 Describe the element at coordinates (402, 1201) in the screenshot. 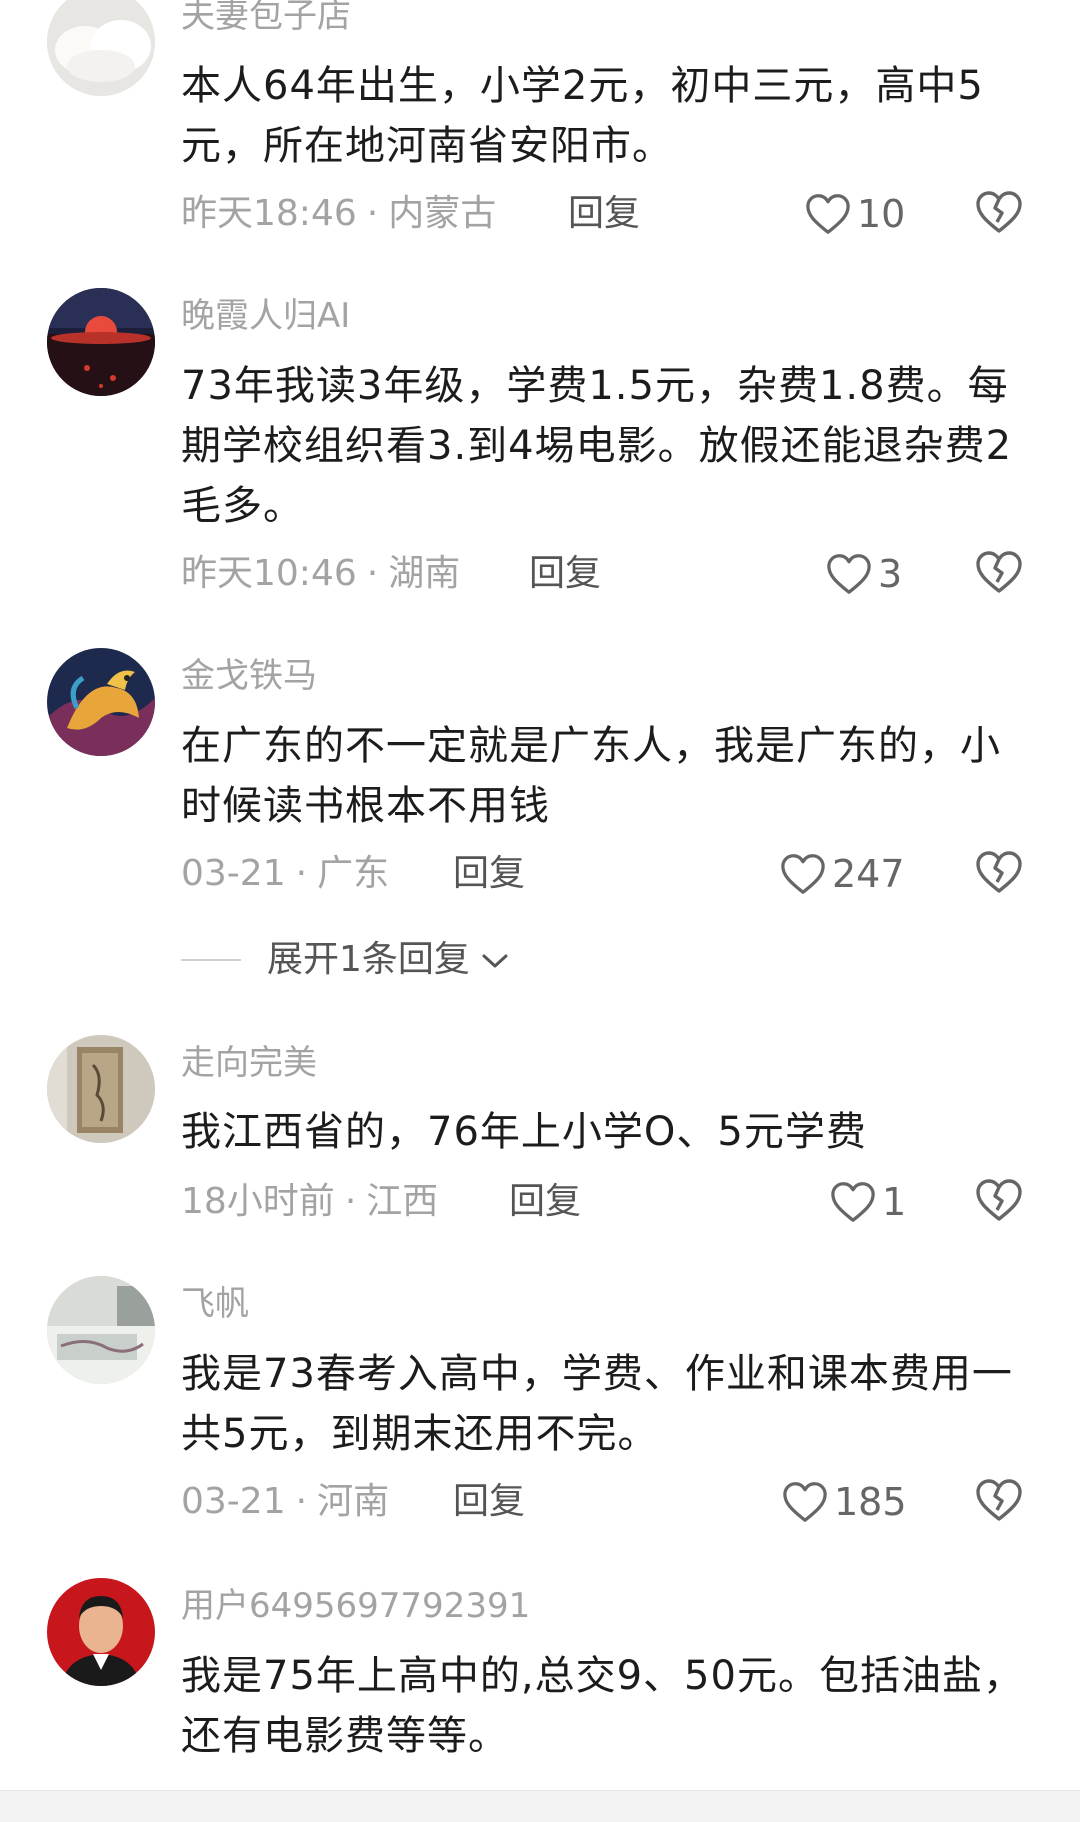

I see `comment-location: 江西` at that location.